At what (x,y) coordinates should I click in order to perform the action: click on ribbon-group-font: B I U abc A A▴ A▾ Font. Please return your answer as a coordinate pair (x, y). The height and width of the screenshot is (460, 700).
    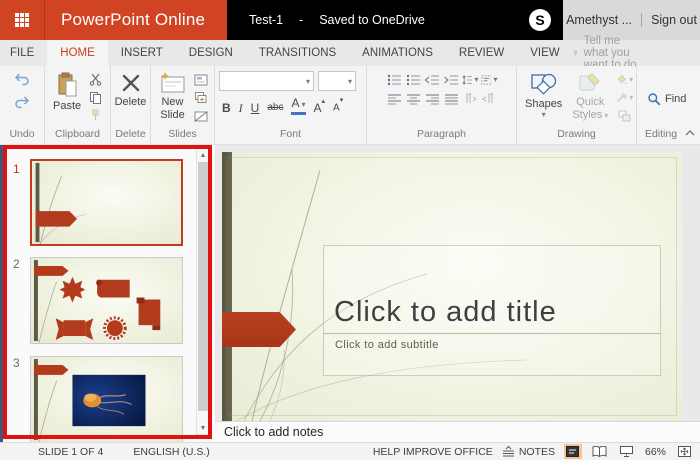
    Looking at the image, I should click on (291, 105).